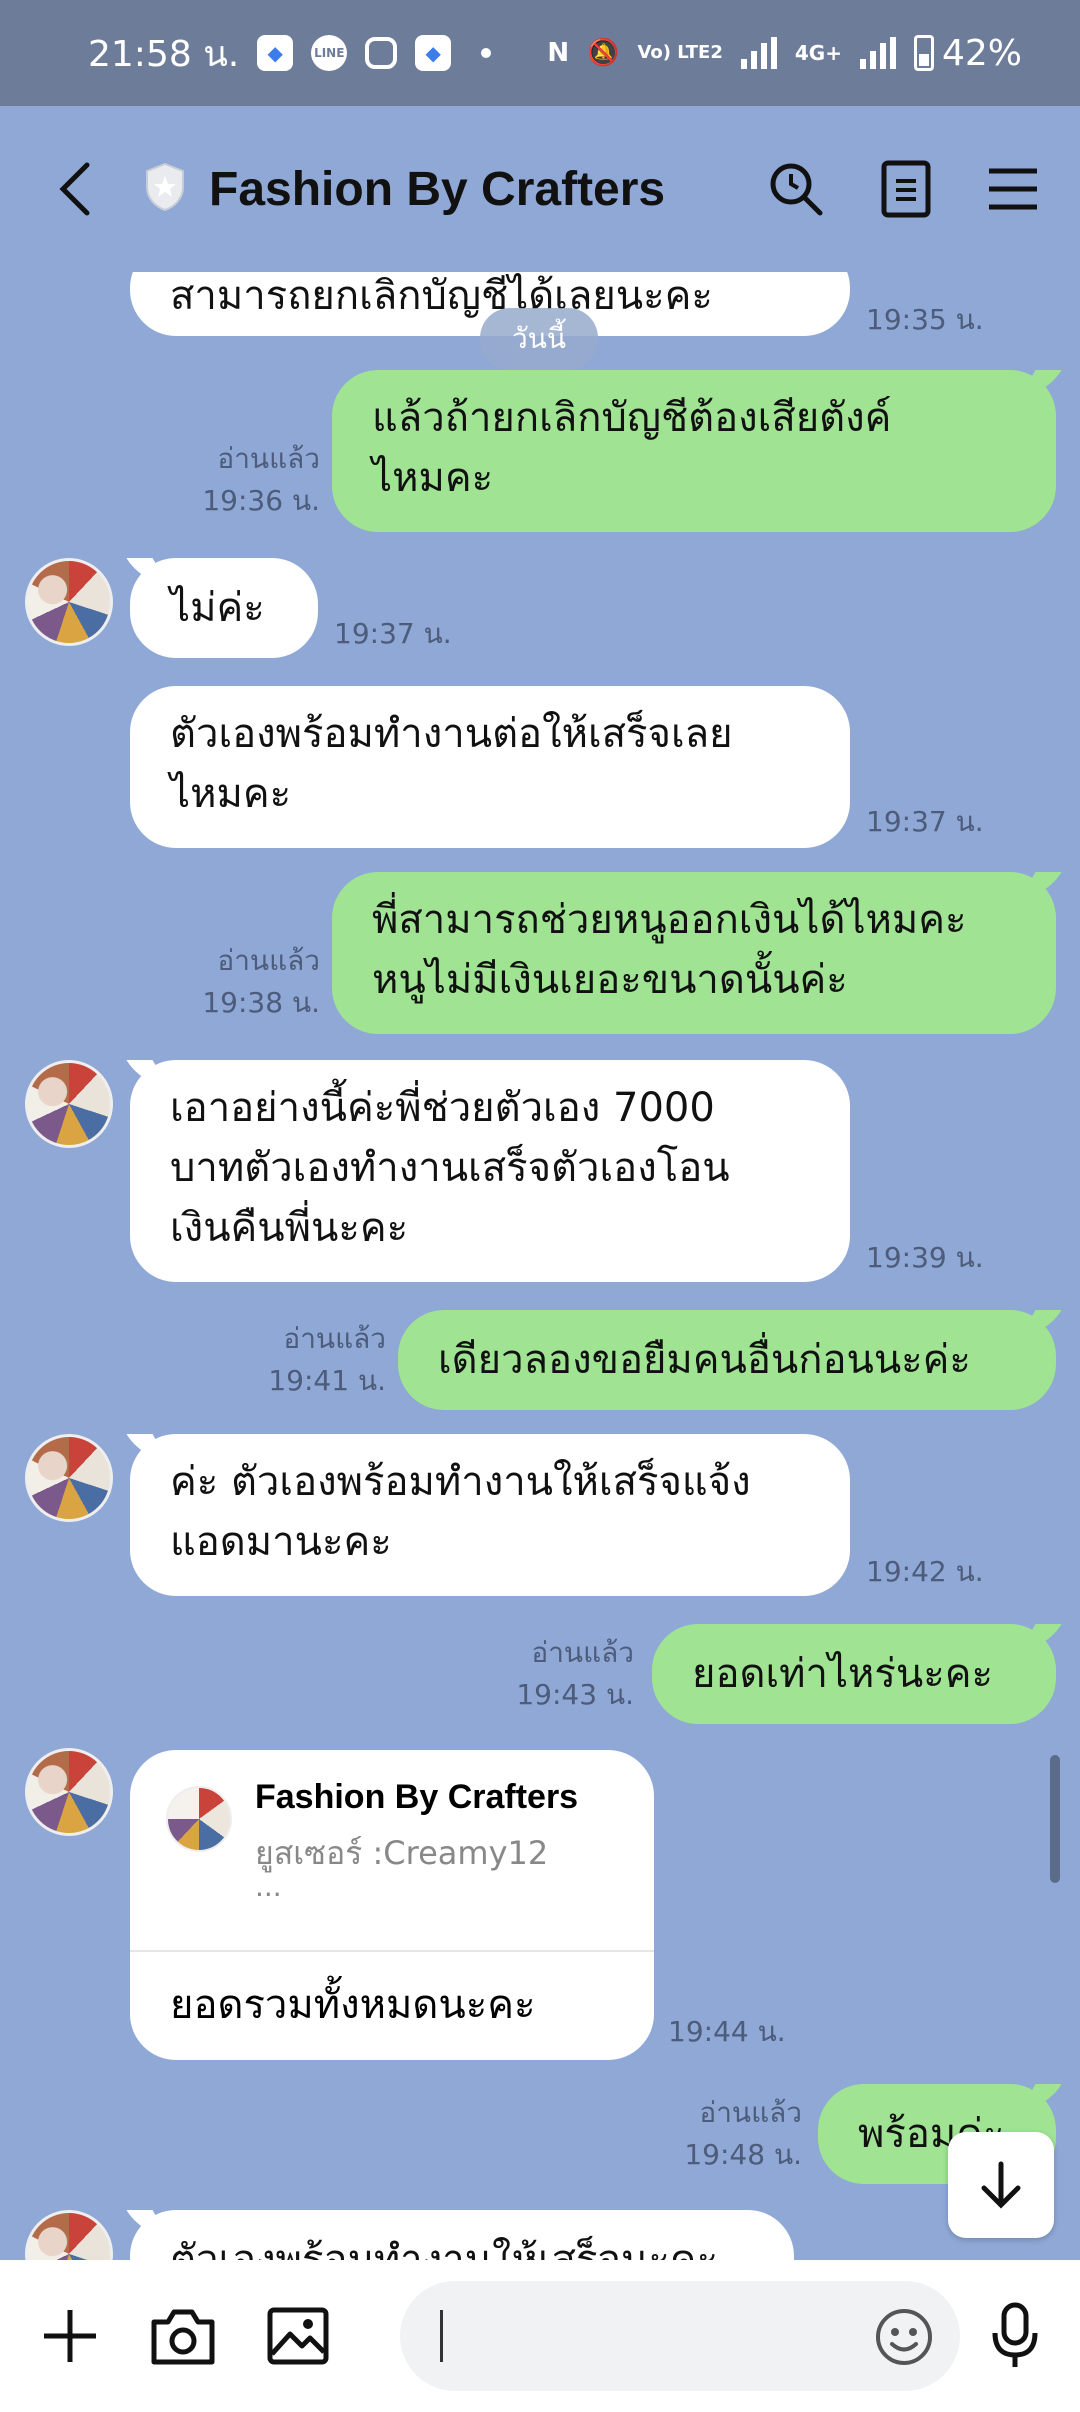 The image size is (1080, 2412). I want to click on message-bubble-incoming: ไม่ค่ะ, so click(224, 608).